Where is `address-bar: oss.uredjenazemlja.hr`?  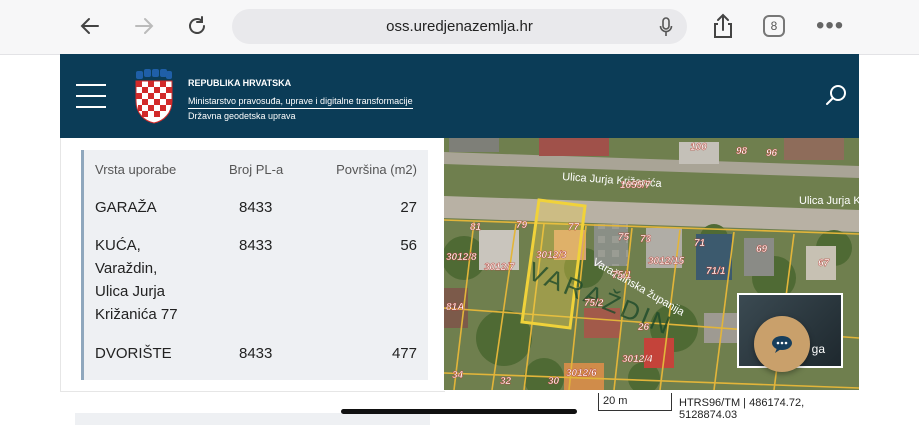 address-bar: oss.uredjenazemlja.hr is located at coordinates (459, 26).